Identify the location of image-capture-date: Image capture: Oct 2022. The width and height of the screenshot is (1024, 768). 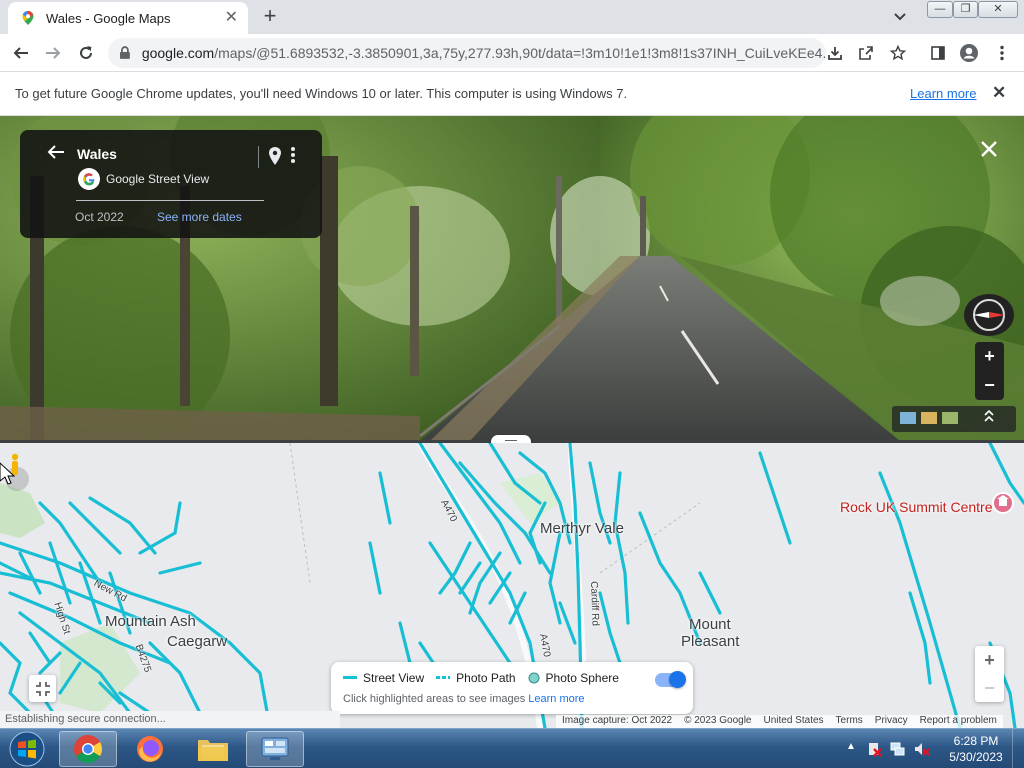
(617, 720).